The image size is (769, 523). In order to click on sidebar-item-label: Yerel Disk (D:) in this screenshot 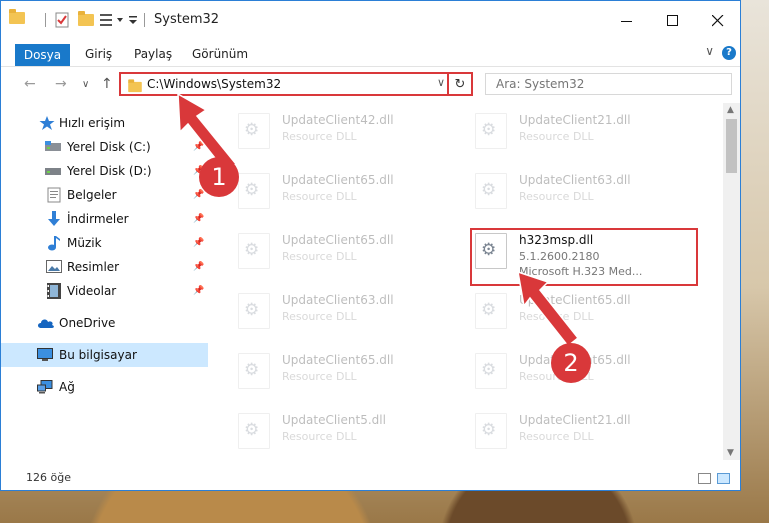, I will do `click(109, 171)`.